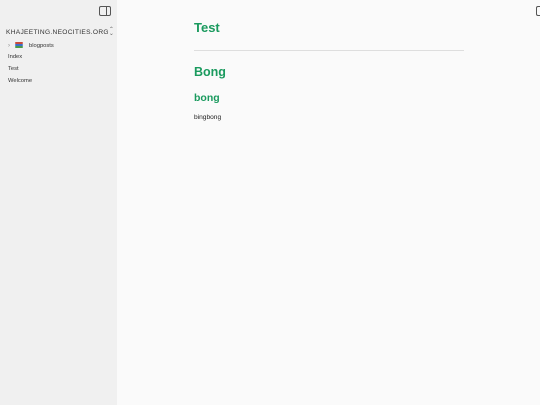  I want to click on folder-label: blogposts, so click(41, 45).